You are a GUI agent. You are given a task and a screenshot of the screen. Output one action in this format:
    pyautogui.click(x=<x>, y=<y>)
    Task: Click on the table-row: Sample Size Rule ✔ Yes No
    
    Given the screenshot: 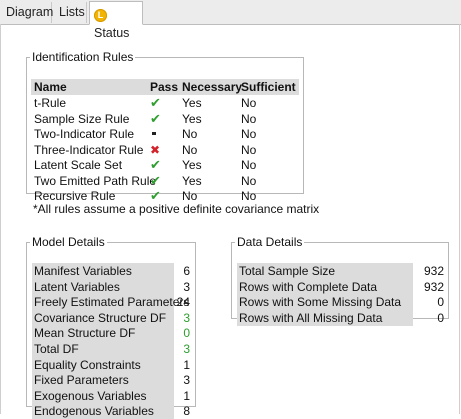 What is the action you would take?
    pyautogui.click(x=165, y=119)
    